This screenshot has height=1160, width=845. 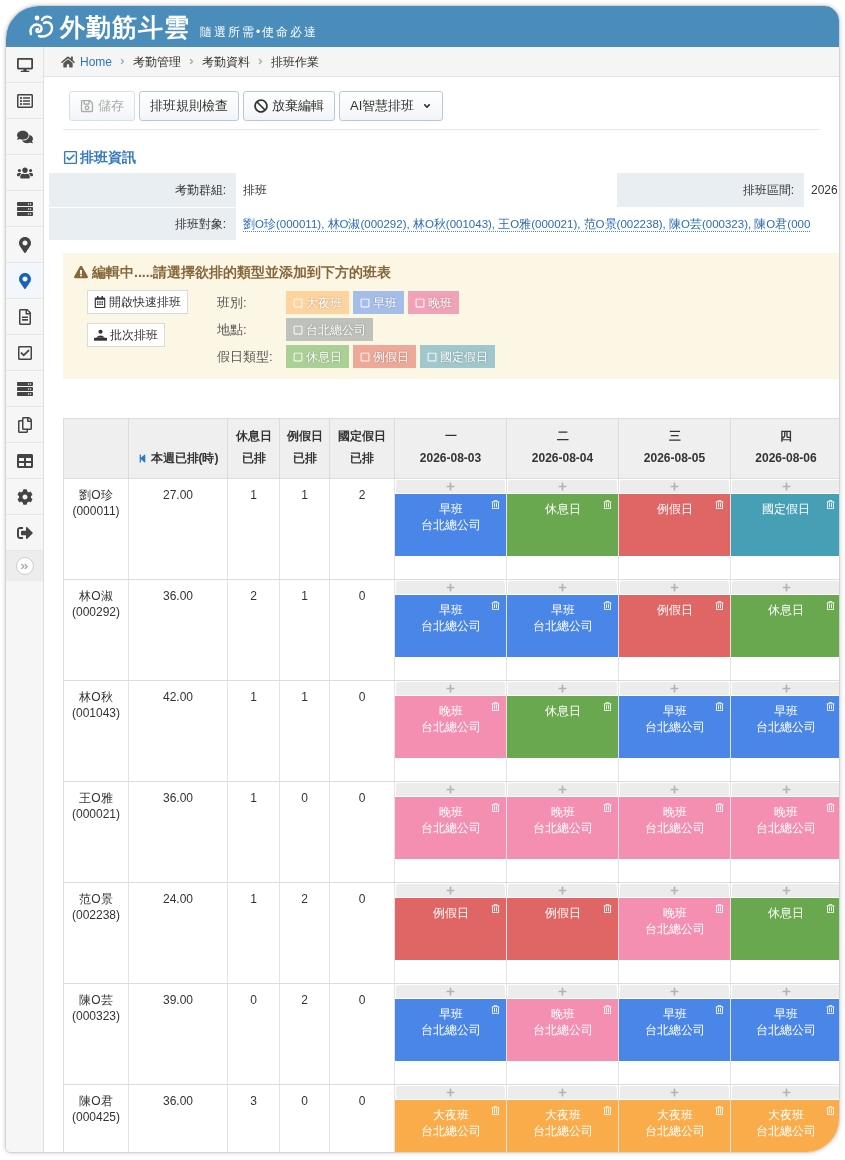 What do you see at coordinates (527, 224) in the screenshot?
I see `employee-list-link: 劉O珍(000011), 林O淑(000292), 林O秋(001043), 王O雅(000021), 范O景(002238), 陳O芸(000323), 陳O君(000` at bounding box center [527, 224].